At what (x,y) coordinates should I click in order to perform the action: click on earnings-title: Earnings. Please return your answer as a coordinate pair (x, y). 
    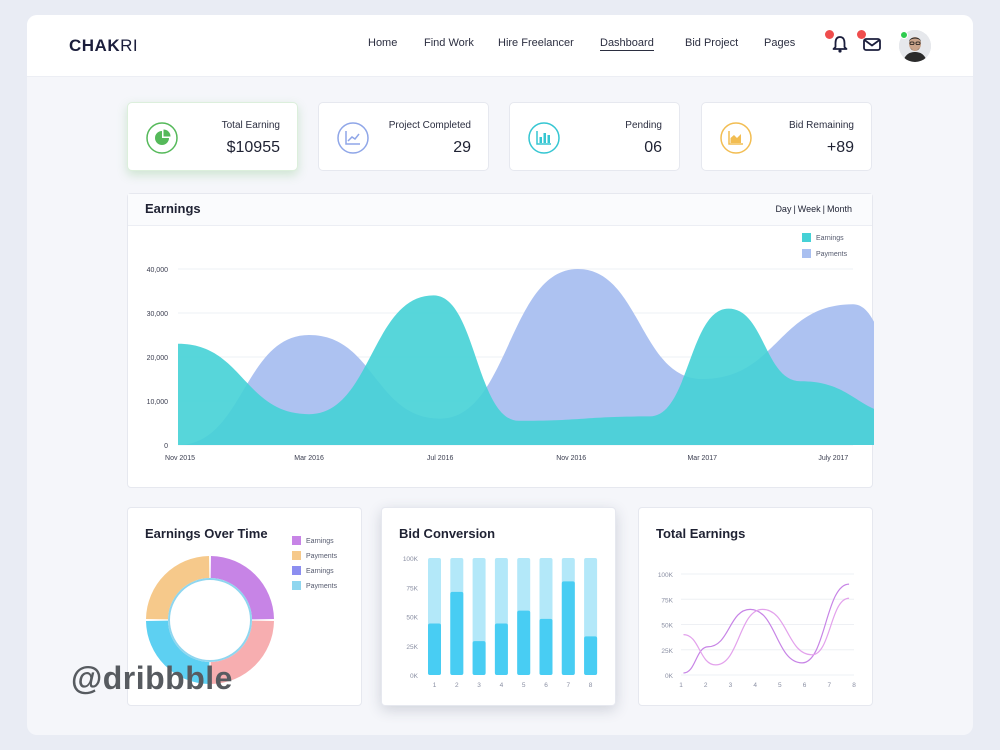
    Looking at the image, I should click on (173, 208).